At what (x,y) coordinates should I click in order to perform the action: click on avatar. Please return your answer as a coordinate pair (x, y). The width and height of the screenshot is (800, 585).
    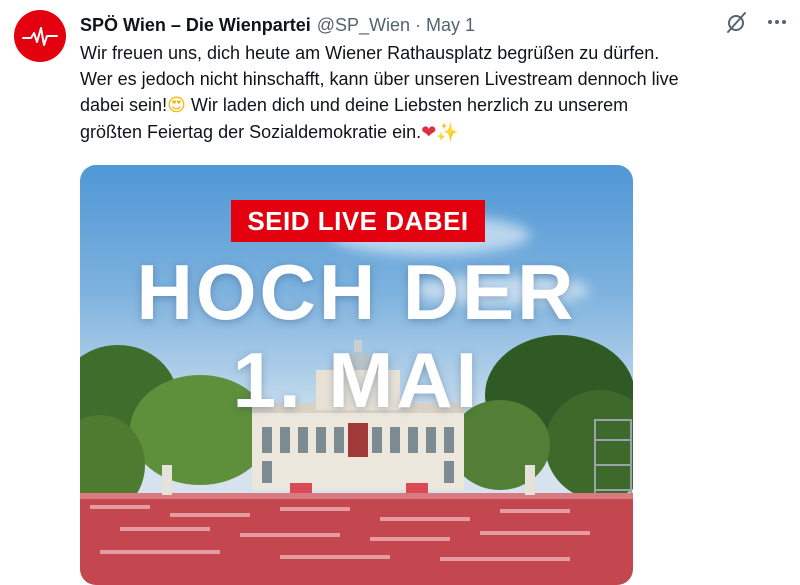
    Looking at the image, I should click on (40, 36).